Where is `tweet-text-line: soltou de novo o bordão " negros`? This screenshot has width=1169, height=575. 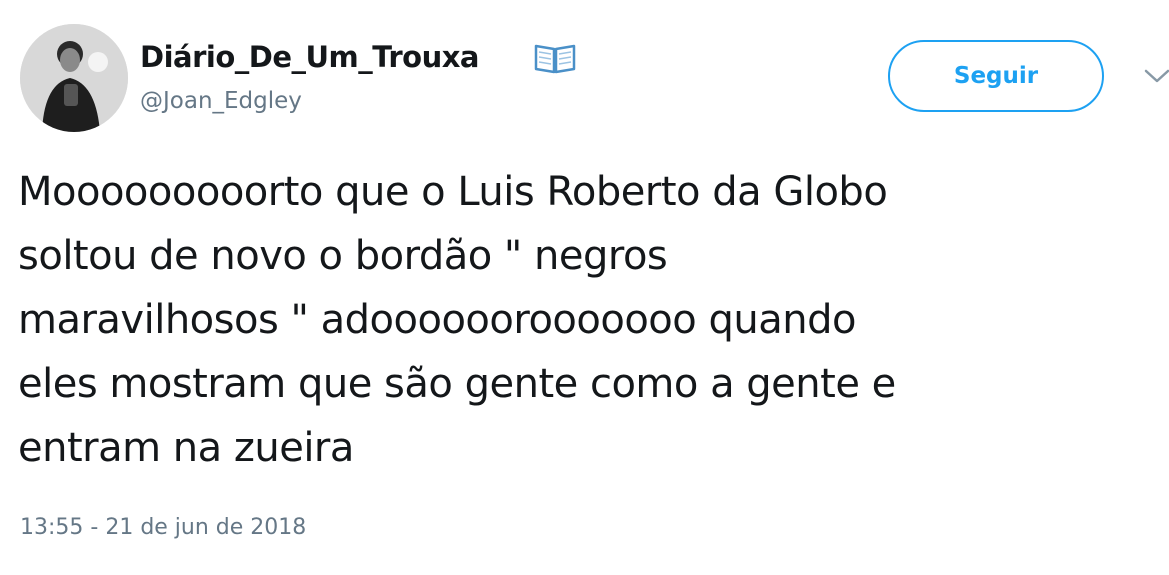 tweet-text-line: soltou de novo o bordão " negros is located at coordinates (343, 256).